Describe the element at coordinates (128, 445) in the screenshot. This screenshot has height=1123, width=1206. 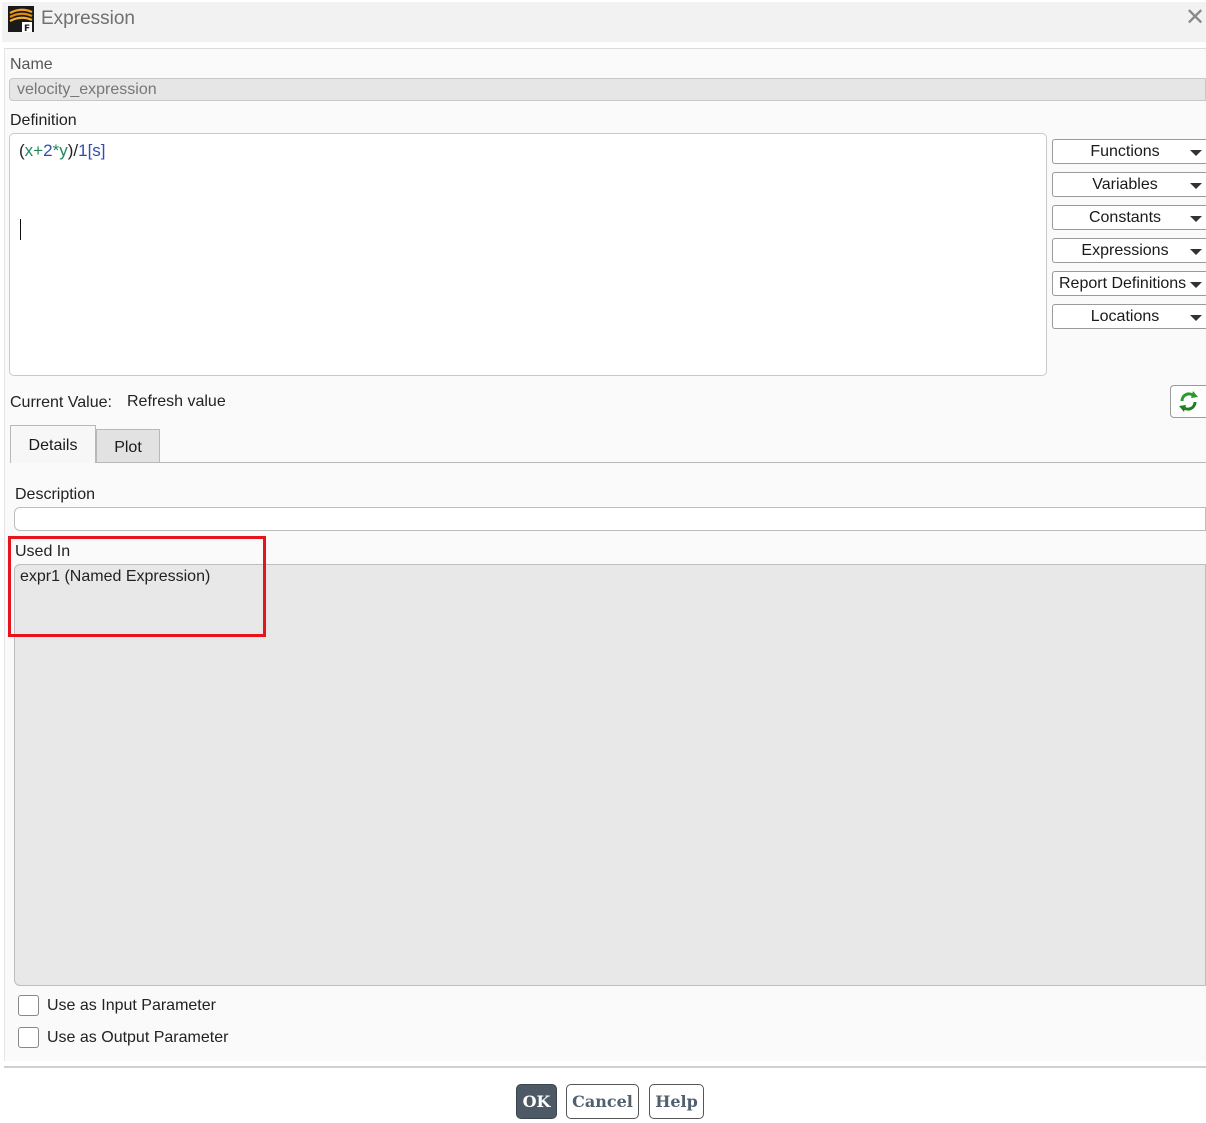
I see `tab-plot: Plot` at that location.